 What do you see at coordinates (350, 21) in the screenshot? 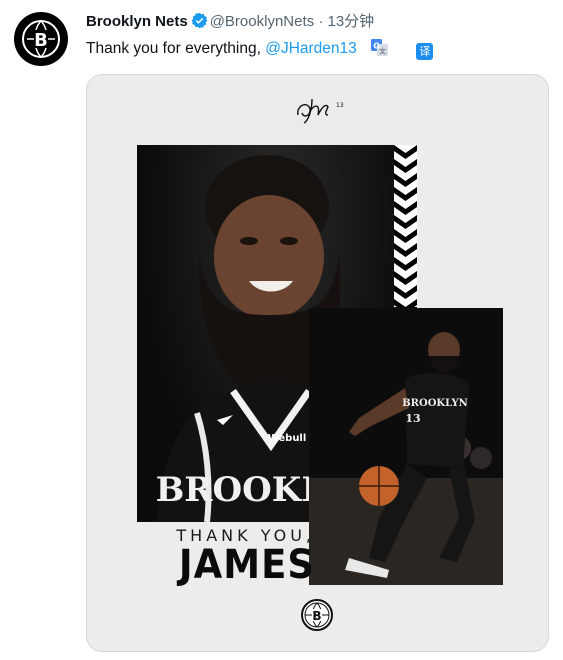
I see `timestamp: 13分钟` at bounding box center [350, 21].